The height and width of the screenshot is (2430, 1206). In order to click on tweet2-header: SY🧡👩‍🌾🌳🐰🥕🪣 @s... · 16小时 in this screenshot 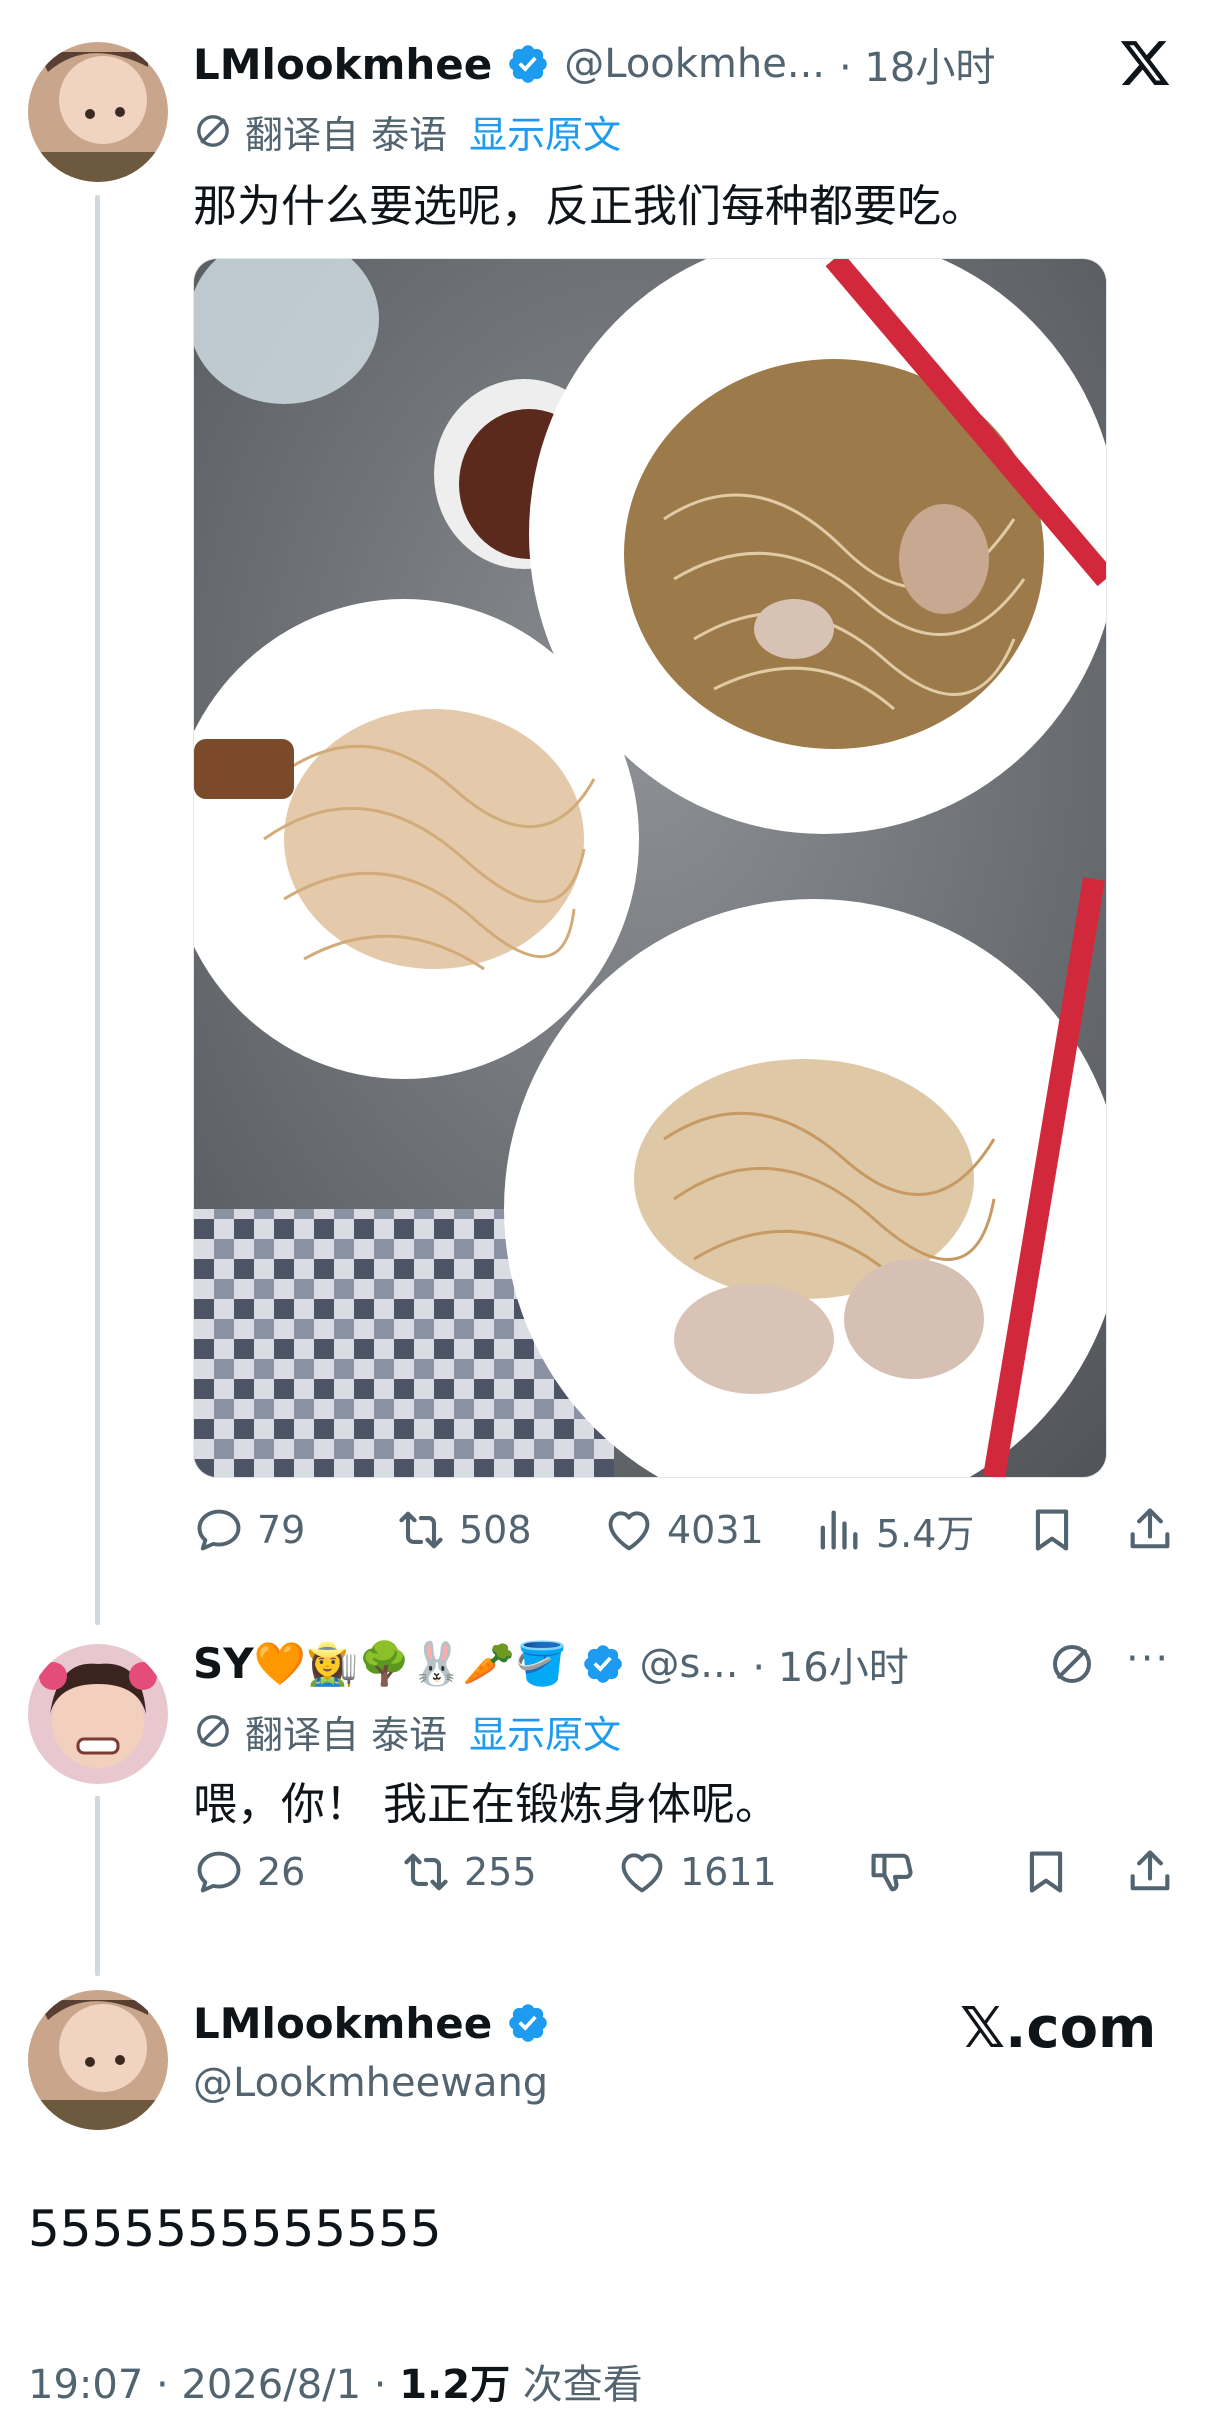, I will do `click(551, 1664)`.